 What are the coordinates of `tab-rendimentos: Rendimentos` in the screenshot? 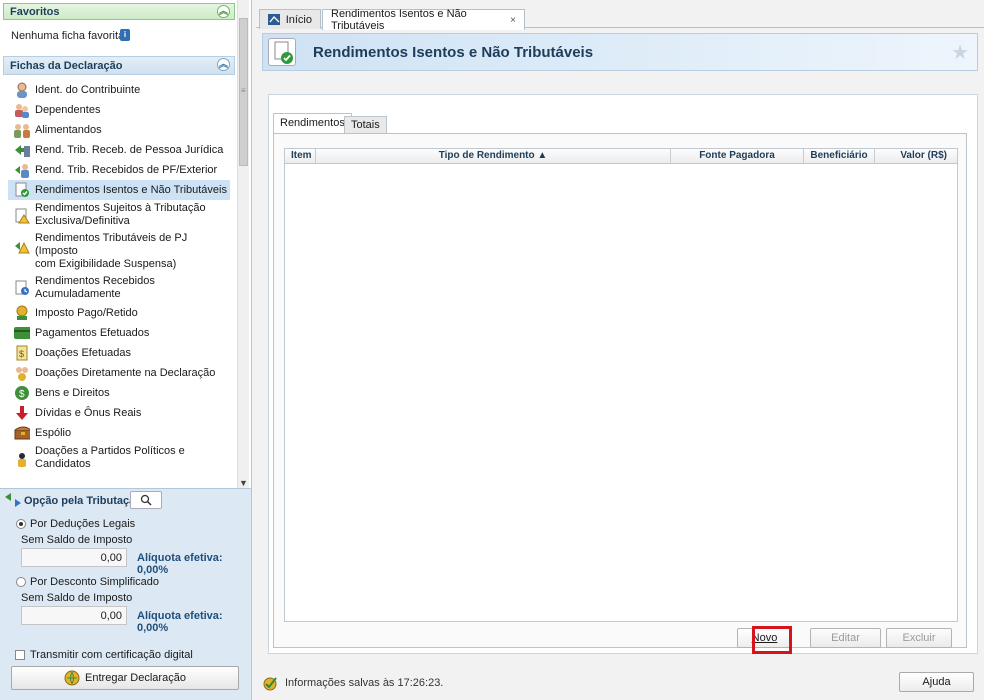 It's located at (312, 123).